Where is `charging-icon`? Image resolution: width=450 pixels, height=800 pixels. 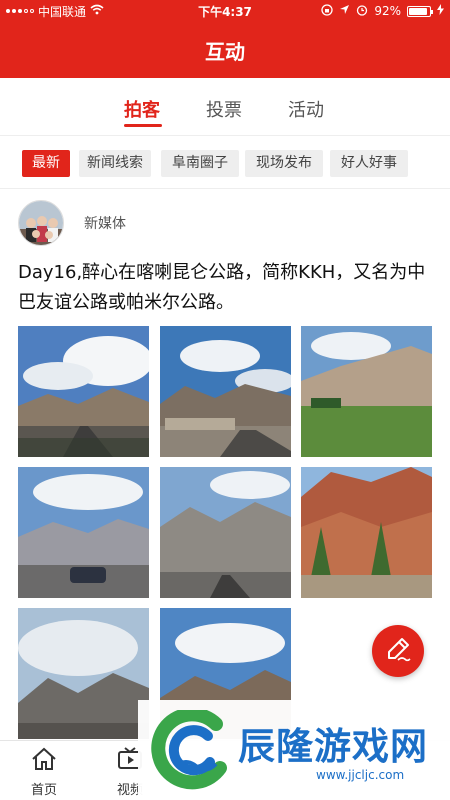
charging-icon is located at coordinates (440, 11).